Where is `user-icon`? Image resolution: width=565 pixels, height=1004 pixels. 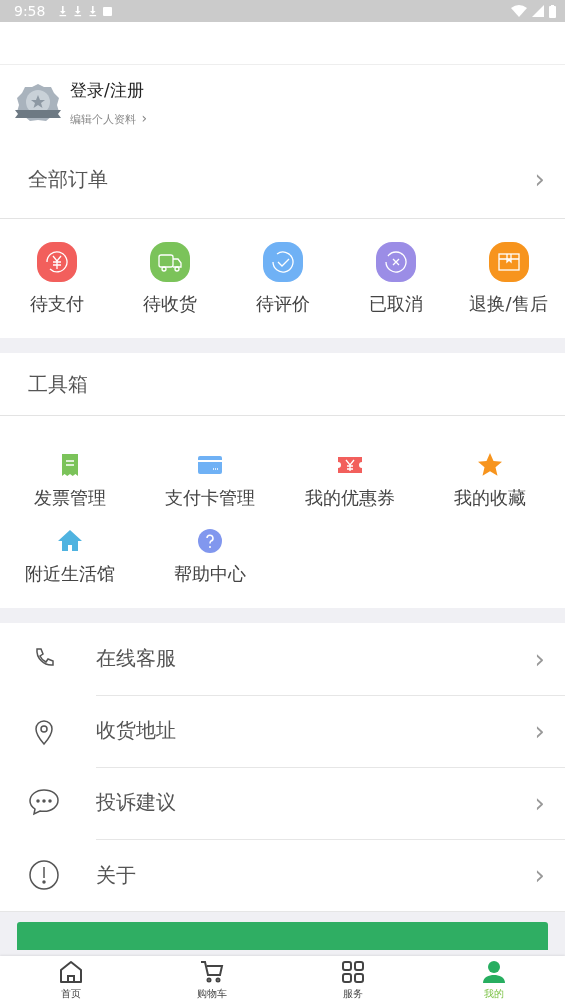 user-icon is located at coordinates (494, 972).